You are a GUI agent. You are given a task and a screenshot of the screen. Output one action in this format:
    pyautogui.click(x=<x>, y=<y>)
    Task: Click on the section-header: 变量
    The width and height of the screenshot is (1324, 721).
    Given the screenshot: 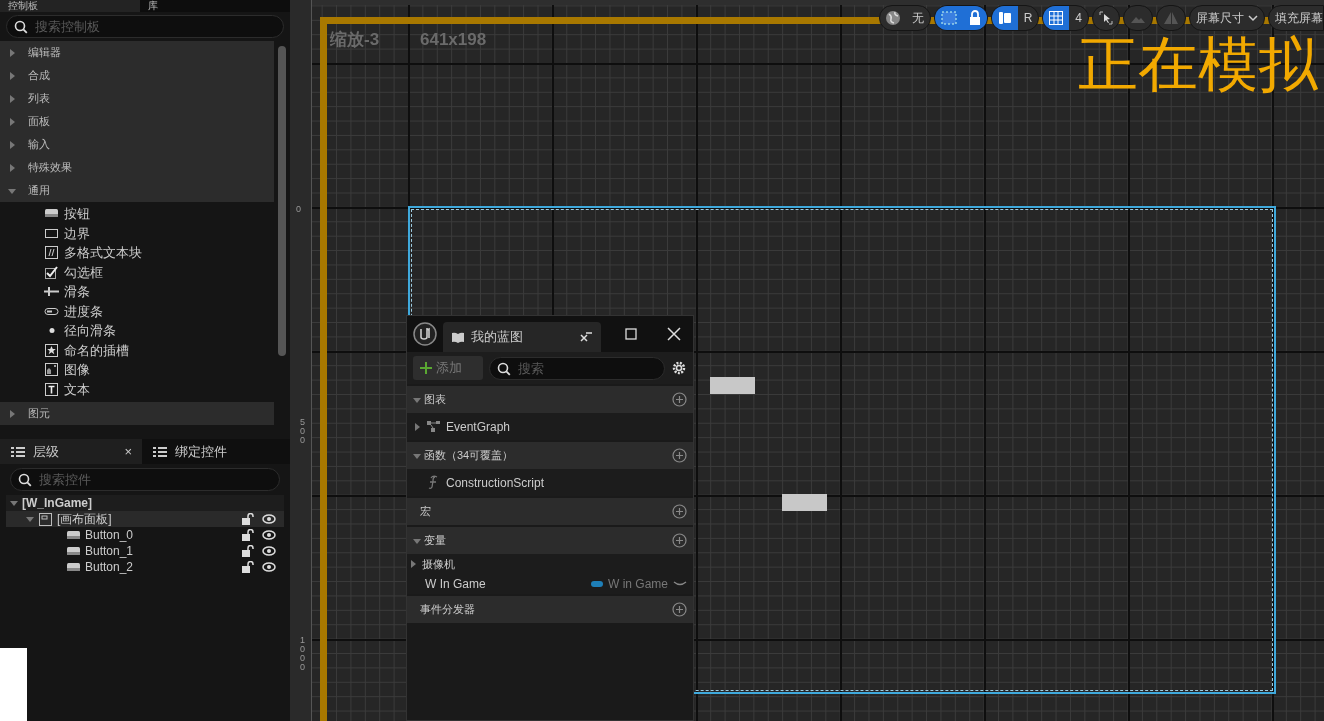 What is the action you would take?
    pyautogui.click(x=550, y=540)
    